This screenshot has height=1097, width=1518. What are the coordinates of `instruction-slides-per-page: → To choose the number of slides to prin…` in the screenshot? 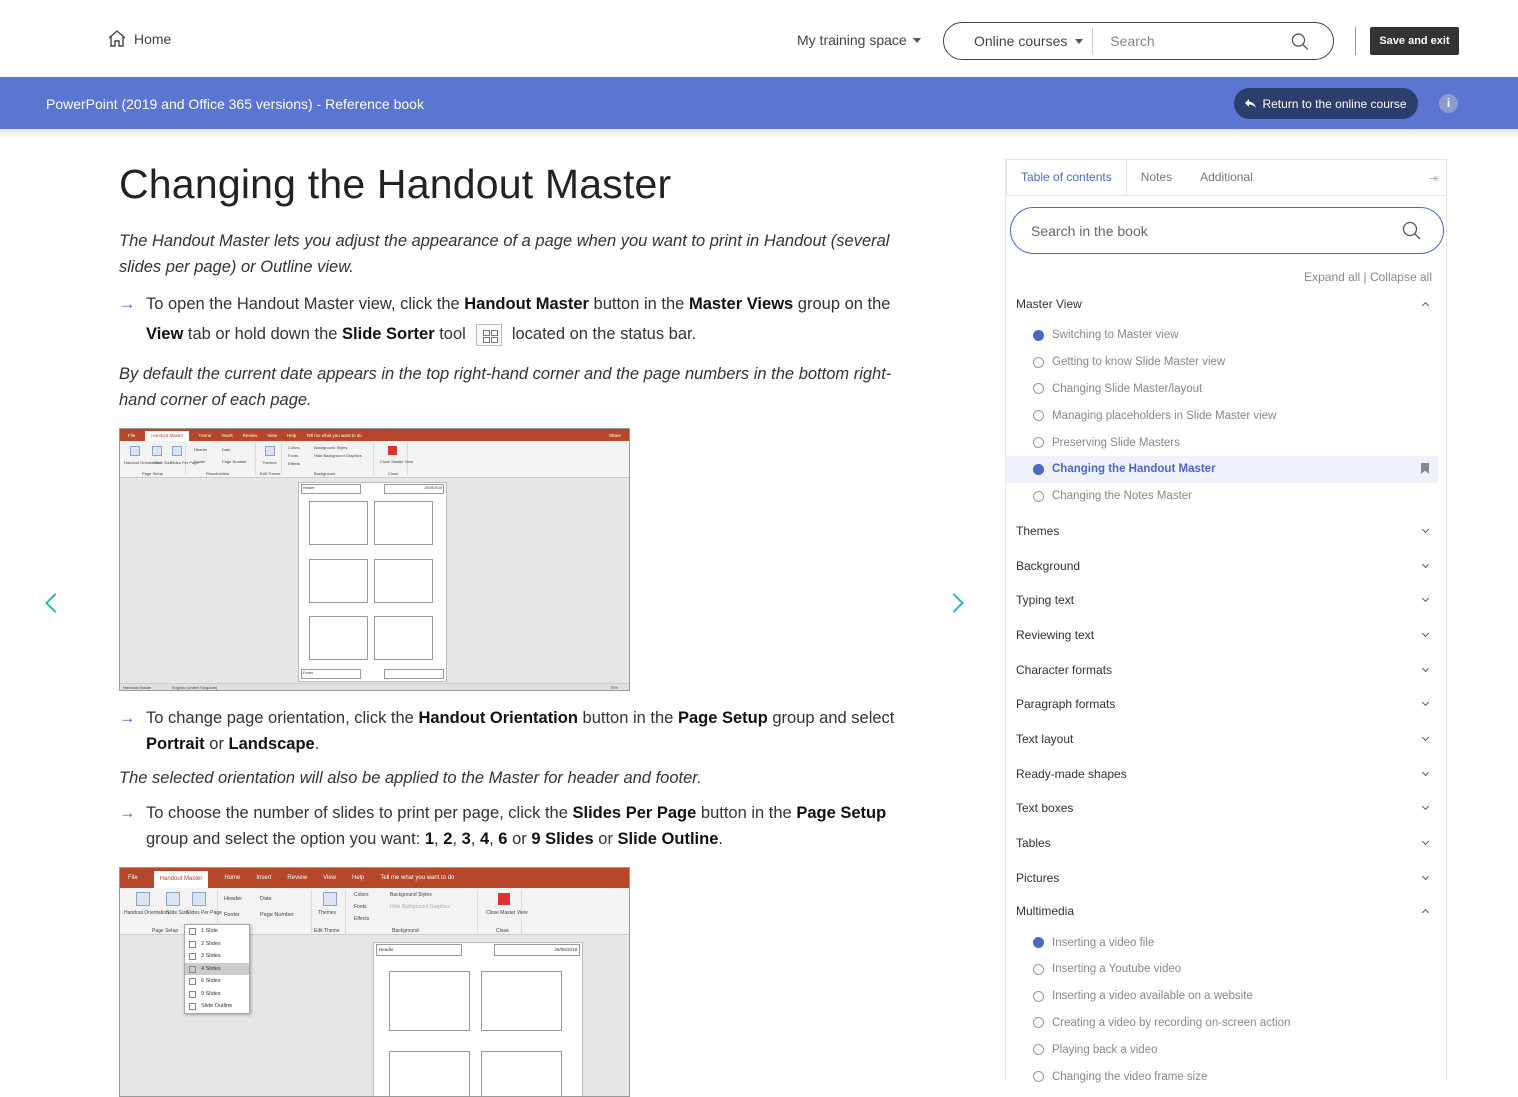 It's located at (509, 826).